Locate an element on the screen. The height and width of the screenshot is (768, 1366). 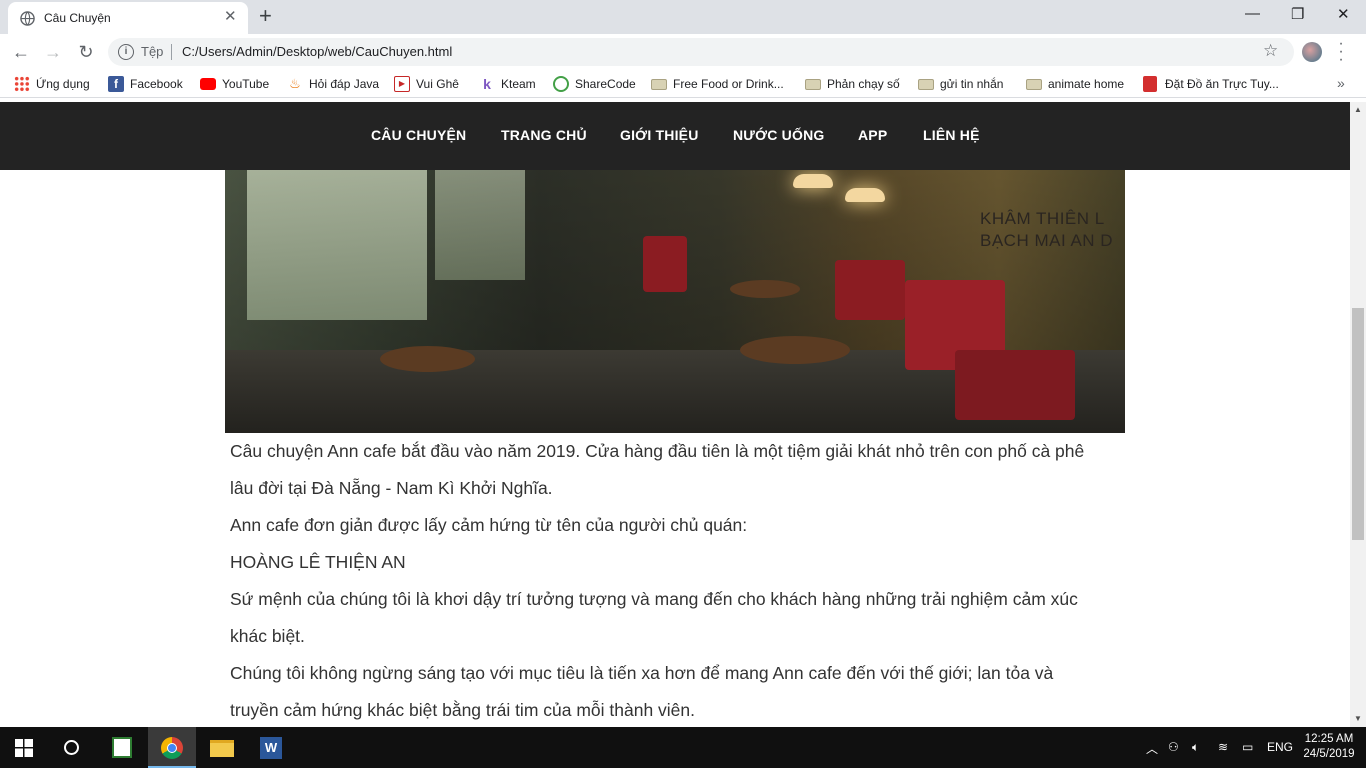
browser-tab-strip: Câu Chuyện ✕ + — ❐ ✕ is located at coordinates (683, 17).